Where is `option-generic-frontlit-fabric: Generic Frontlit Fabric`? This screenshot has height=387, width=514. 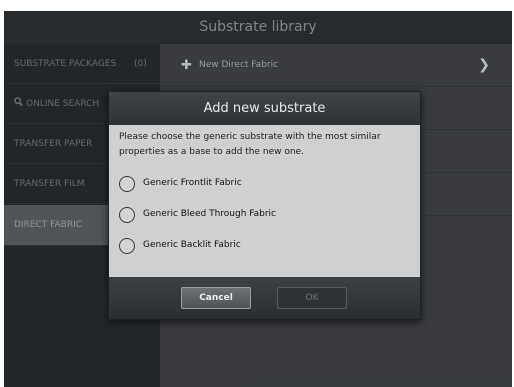
option-generic-frontlit-fabric: Generic Frontlit Fabric is located at coordinates (264, 185).